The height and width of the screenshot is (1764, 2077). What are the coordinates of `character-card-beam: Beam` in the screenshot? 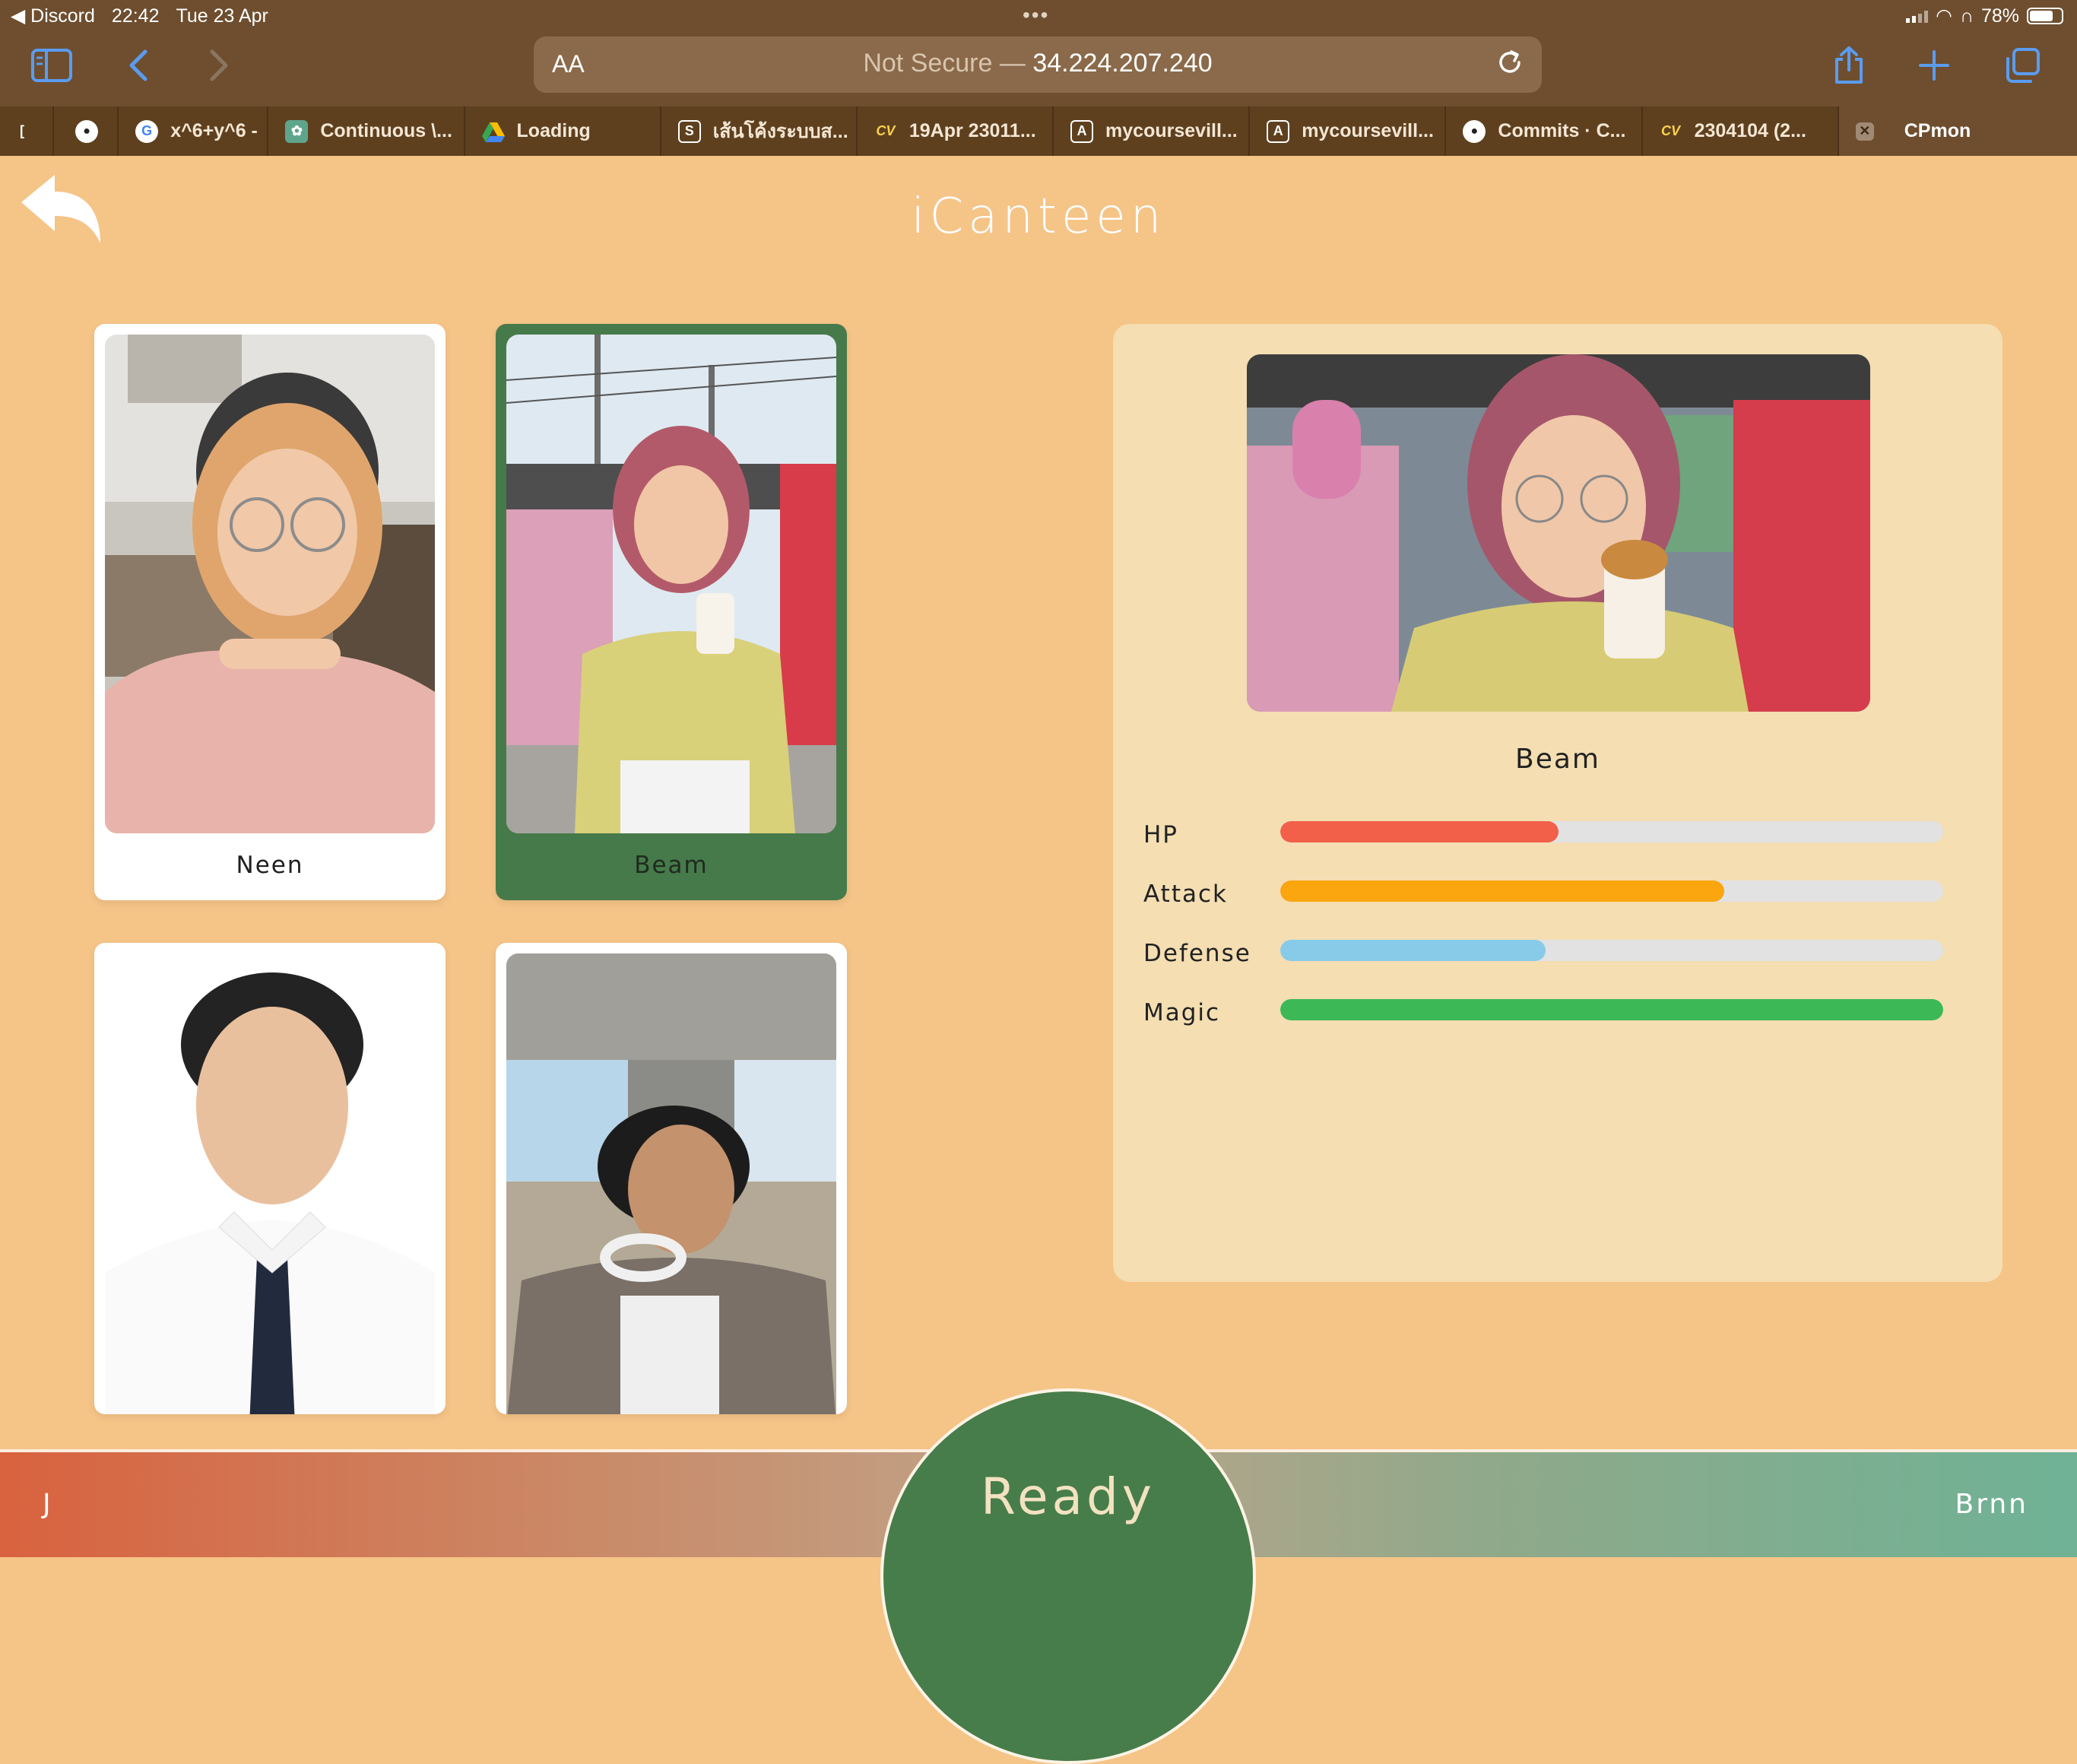 It's located at (671, 612).